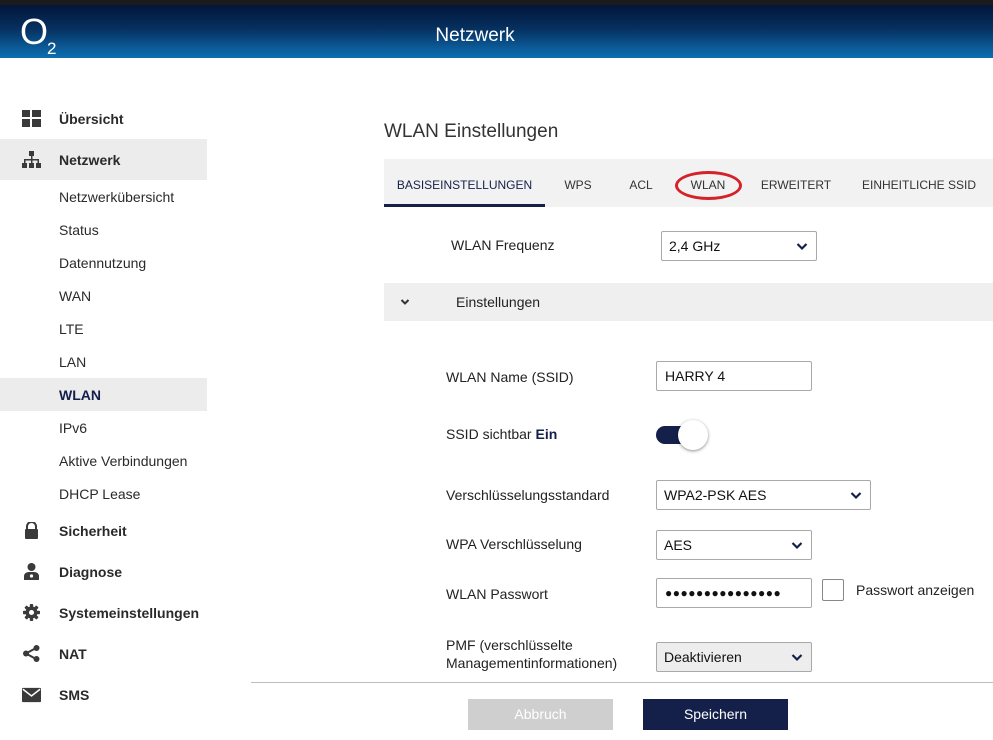 This screenshot has width=993, height=740. Describe the element at coordinates (103, 493) in the screenshot. I see `sidebar-subitem-dhcp-lease: DHCP Lease` at that location.